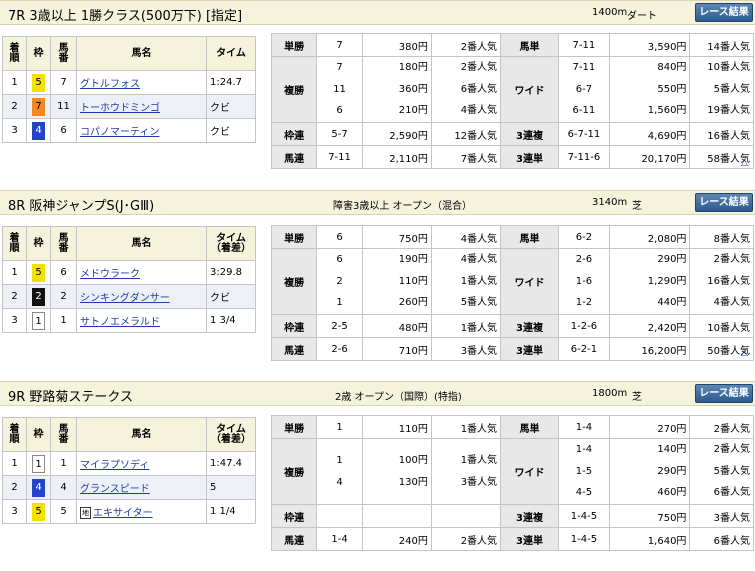 The image size is (755, 571). Describe the element at coordinates (667, 111) in the screenshot. I see `wide-payout-line: 1,560円` at that location.